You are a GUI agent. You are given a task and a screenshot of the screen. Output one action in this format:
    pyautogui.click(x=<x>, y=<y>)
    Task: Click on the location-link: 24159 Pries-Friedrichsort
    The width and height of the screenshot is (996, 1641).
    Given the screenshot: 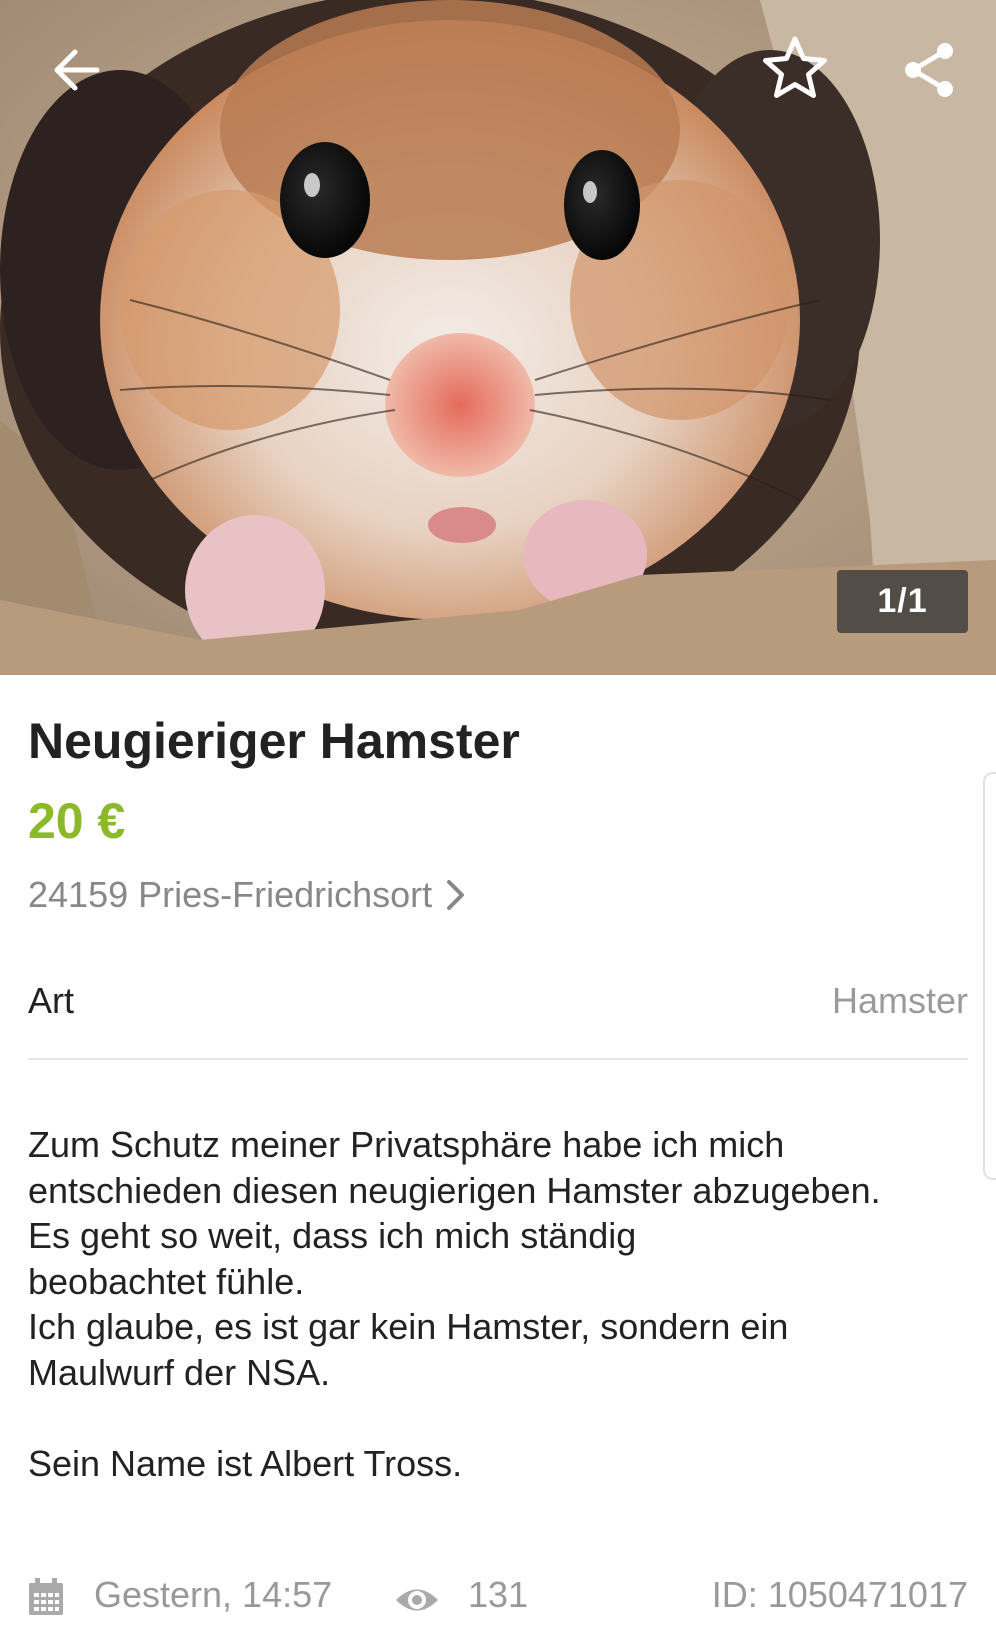 What is the action you would take?
    pyautogui.click(x=247, y=895)
    